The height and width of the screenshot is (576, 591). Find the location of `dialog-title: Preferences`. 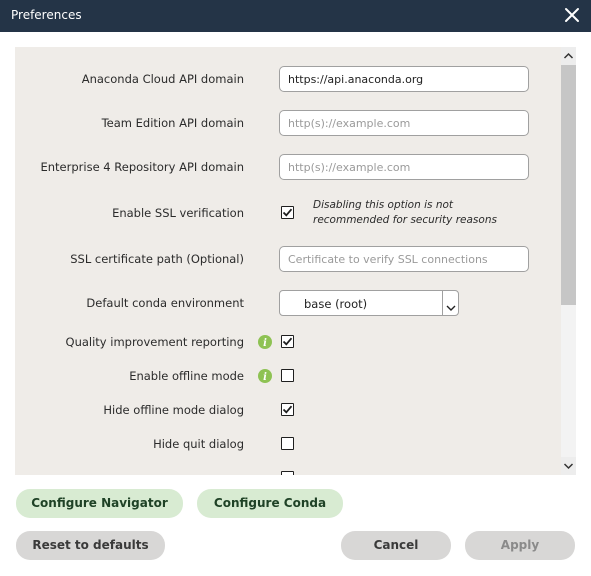

dialog-title: Preferences is located at coordinates (46, 15).